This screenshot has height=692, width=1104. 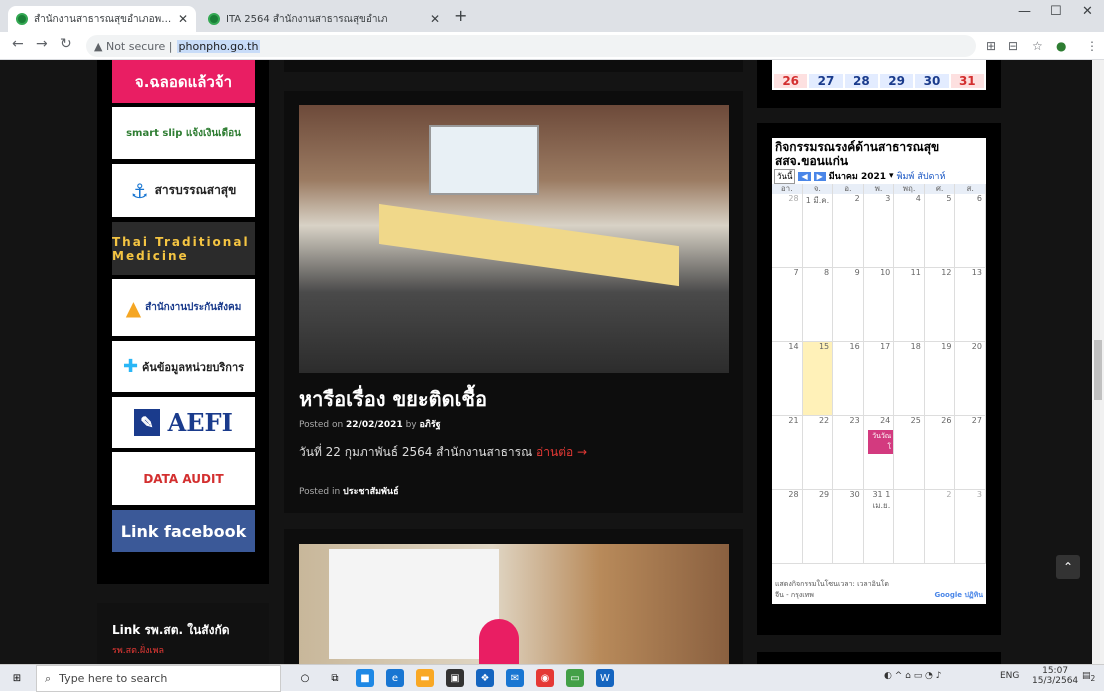 What do you see at coordinates (158, 678) in the screenshot?
I see `taskbar-search: ⌕ Type here to search` at bounding box center [158, 678].